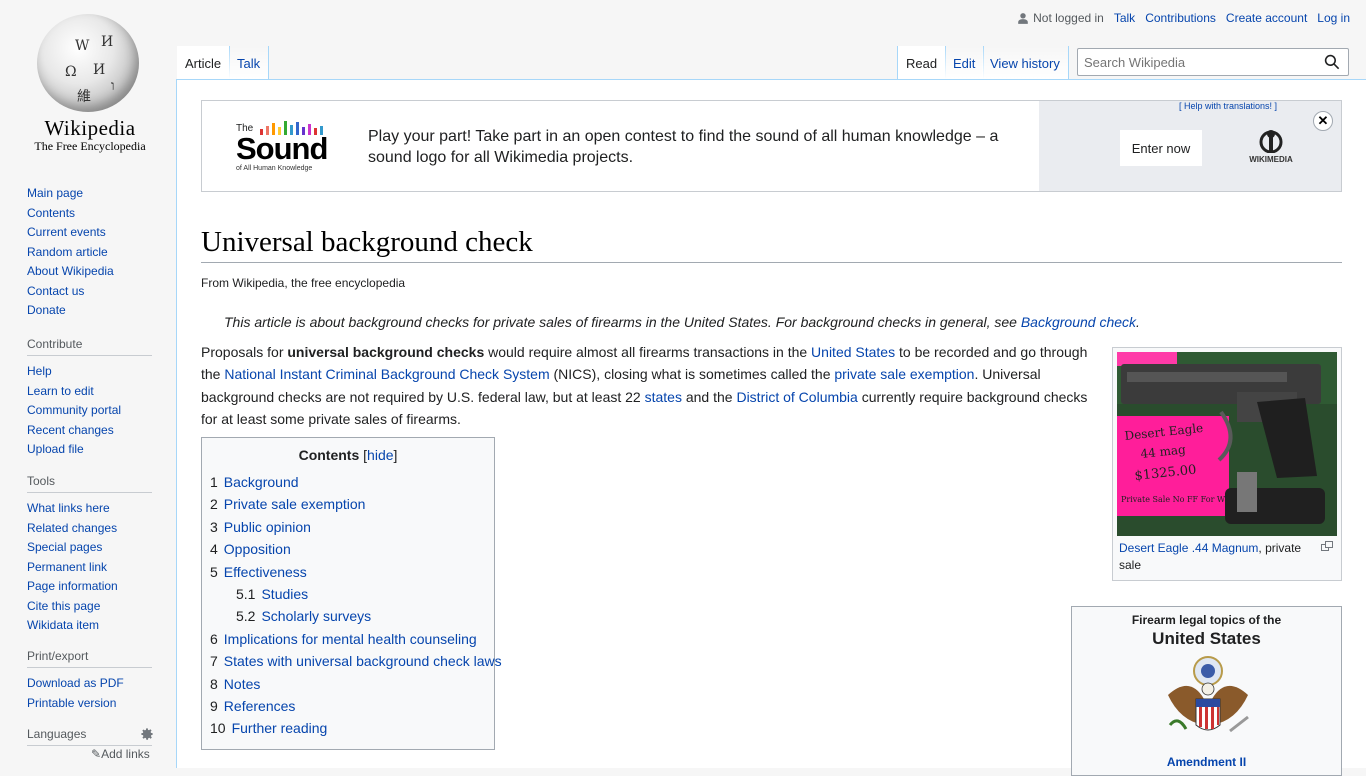  What do you see at coordinates (1208, 694) in the screenshot?
I see `great-seal-icon` at bounding box center [1208, 694].